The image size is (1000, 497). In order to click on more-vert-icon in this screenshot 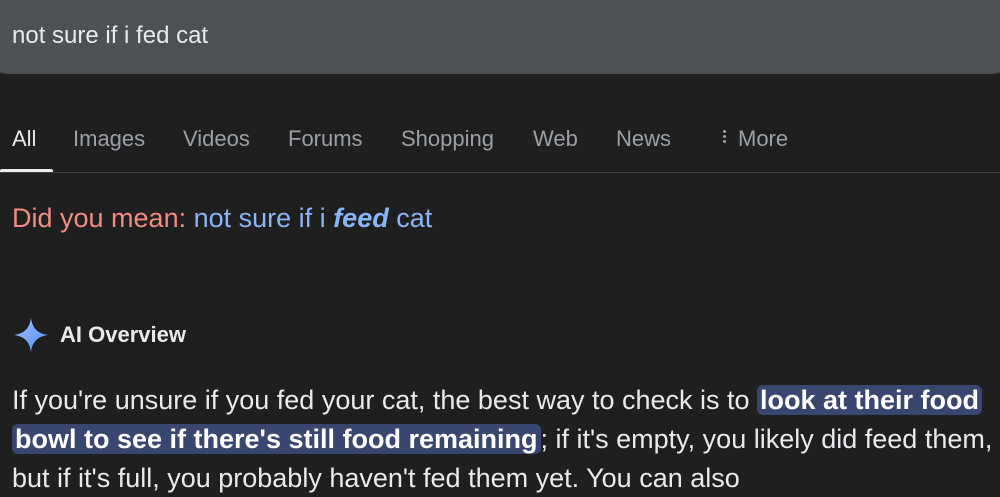, I will do `click(724, 136)`.